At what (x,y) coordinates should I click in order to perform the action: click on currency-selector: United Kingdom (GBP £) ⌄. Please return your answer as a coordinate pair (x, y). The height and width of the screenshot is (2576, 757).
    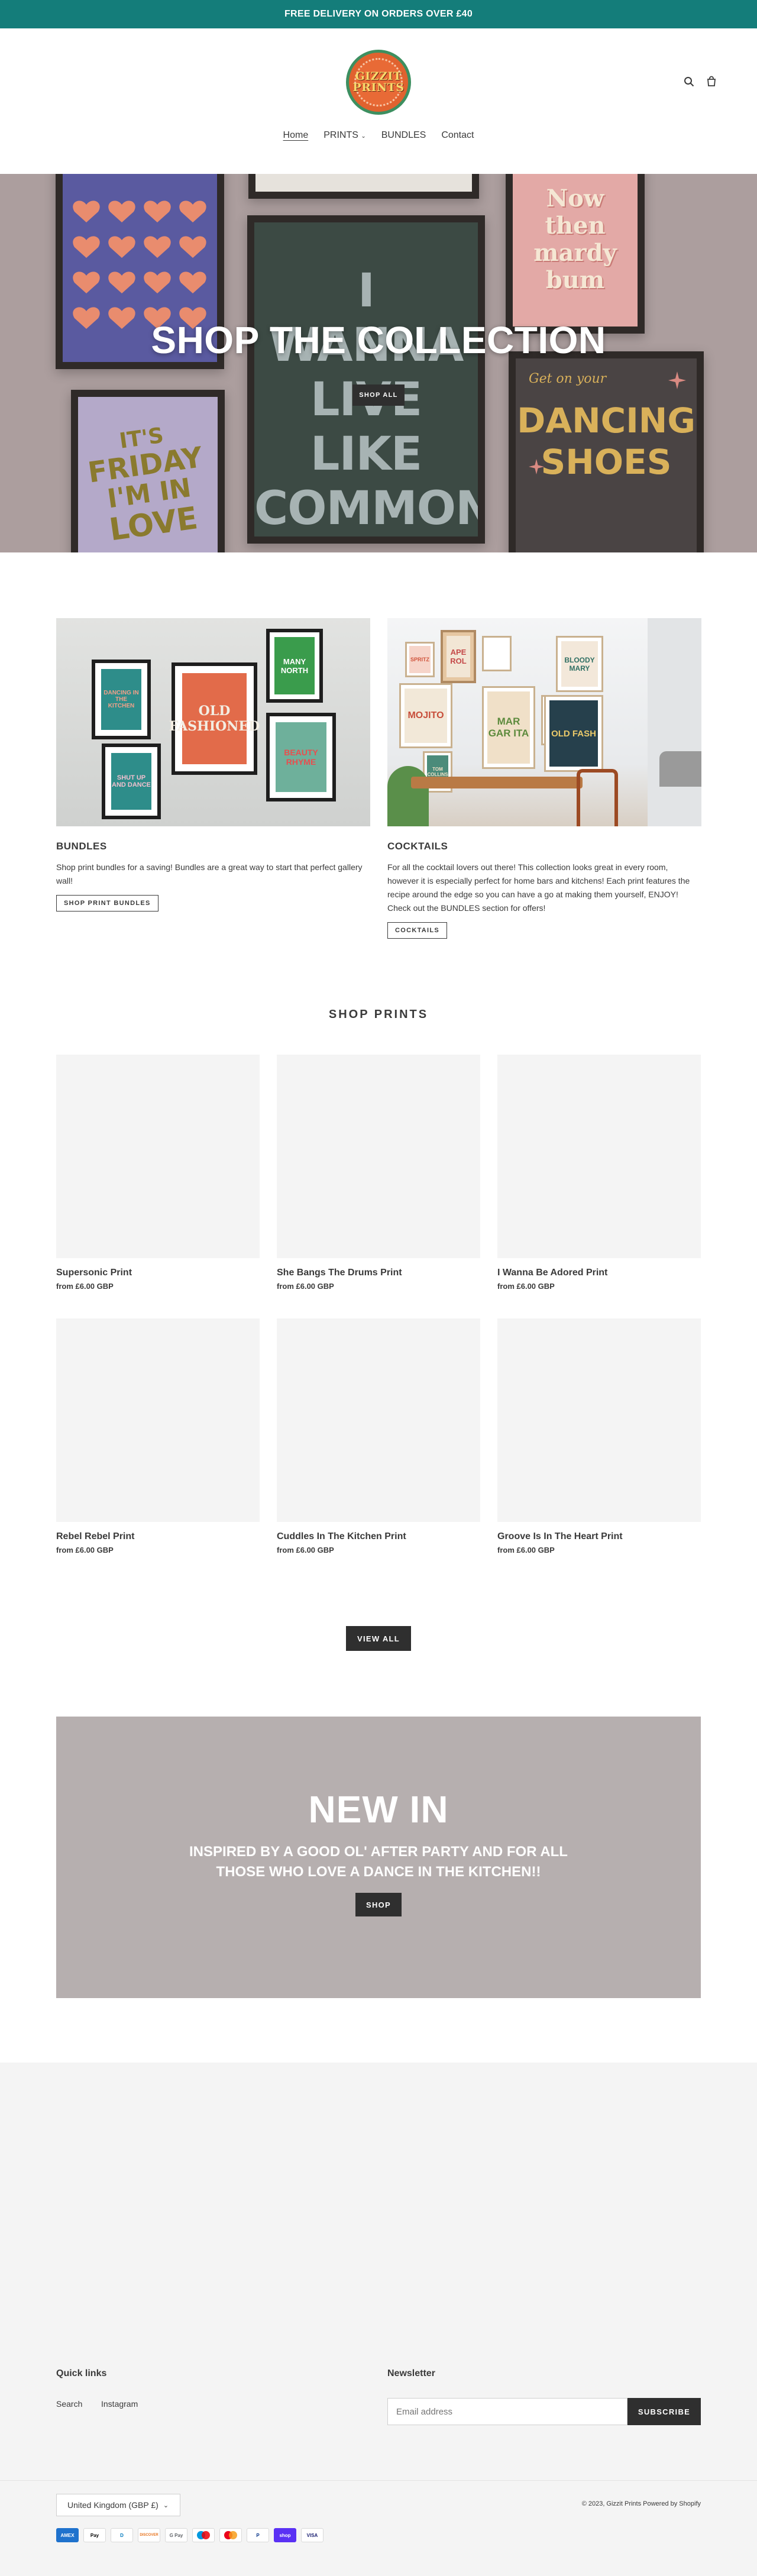
    Looking at the image, I should click on (118, 2505).